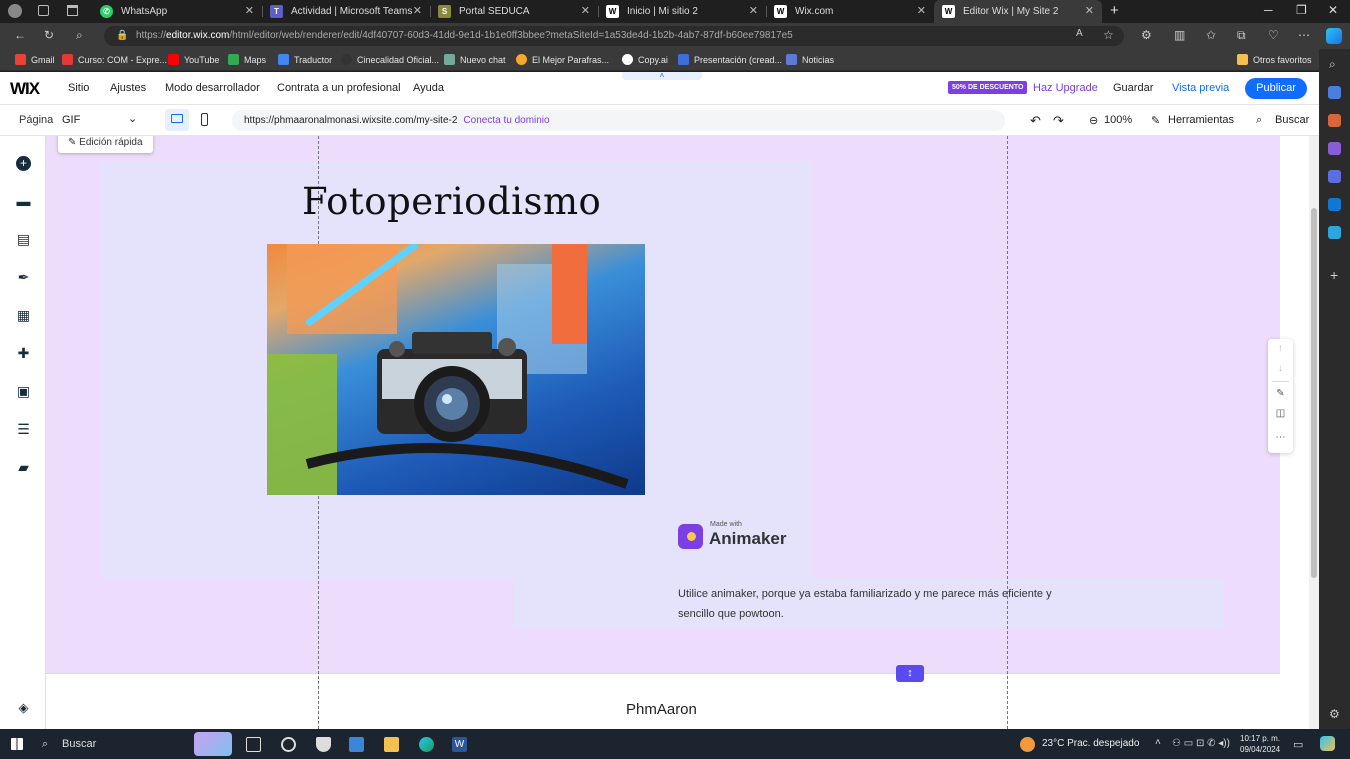 The image size is (1350, 759). Describe the element at coordinates (1118, 120) in the screenshot. I see `zoom-level: 100%` at that location.